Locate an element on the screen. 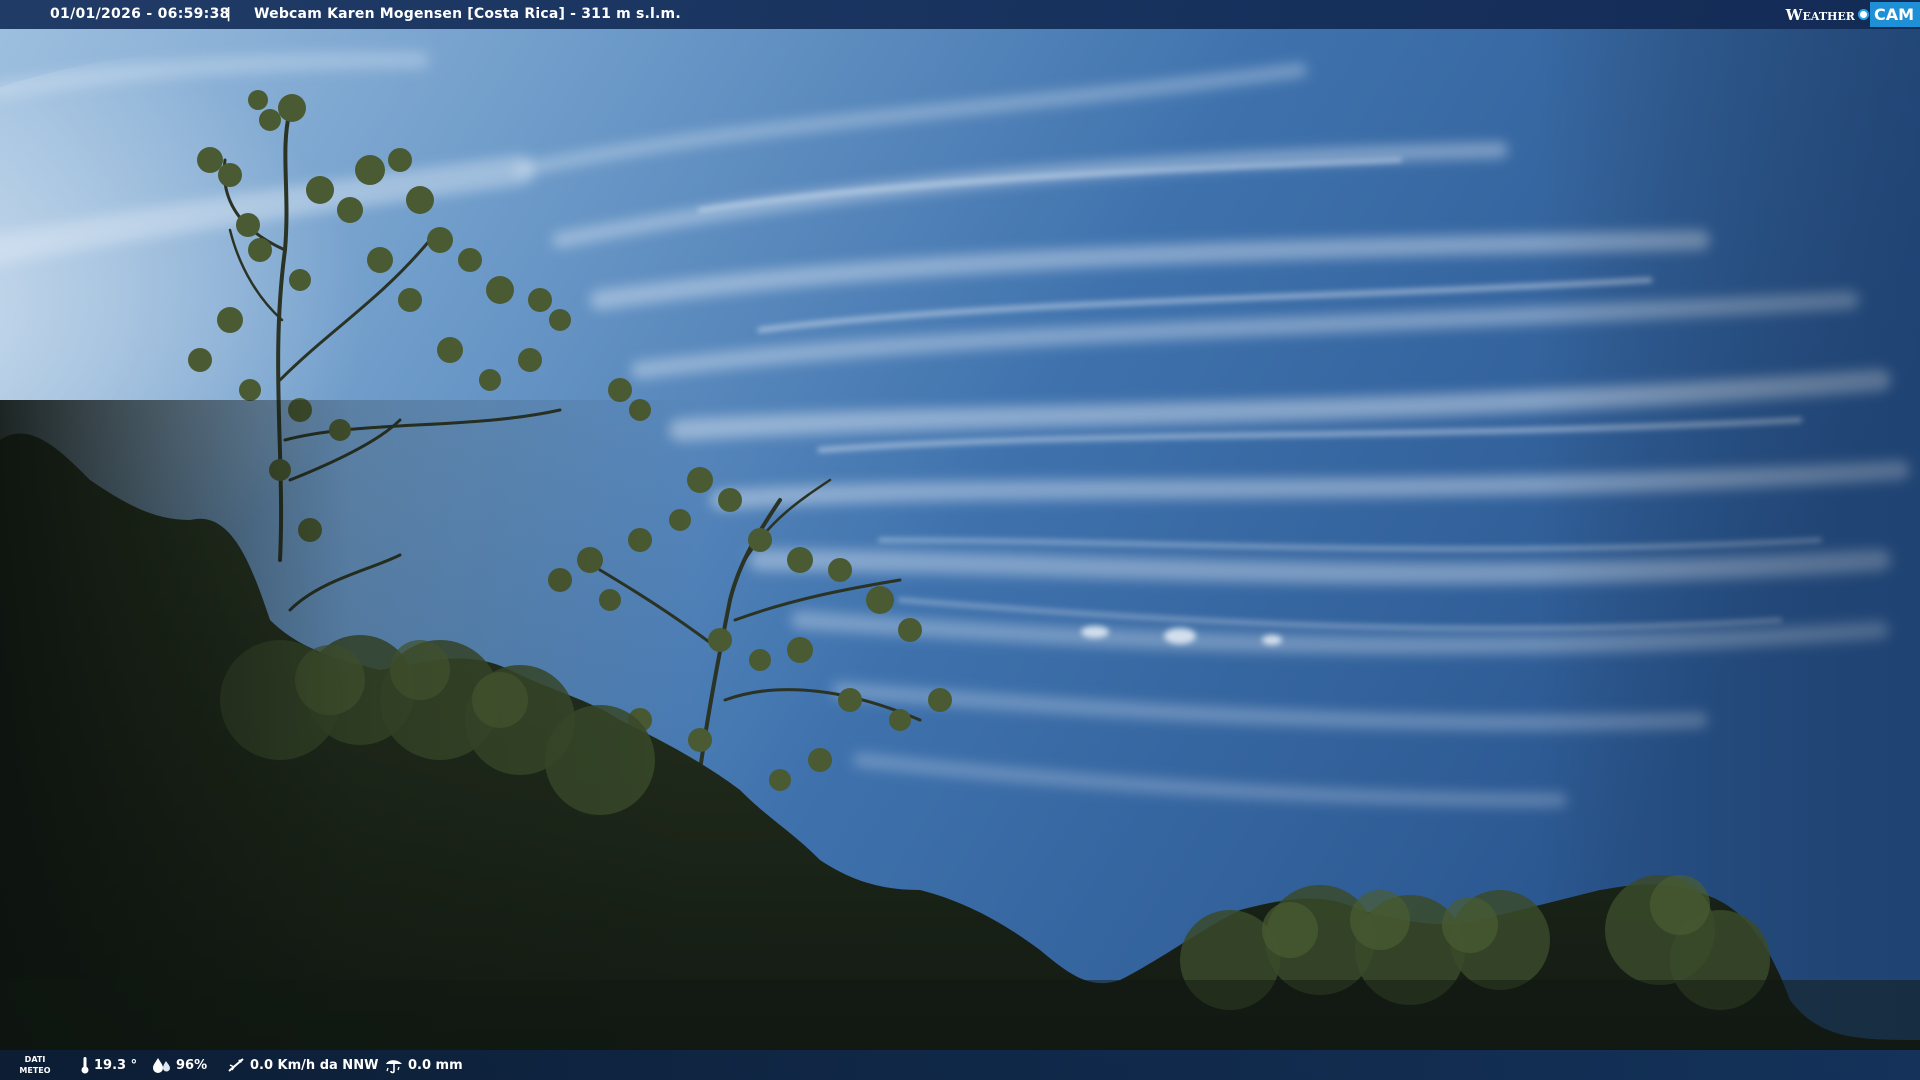 This screenshot has height=1080, width=1920. wind-value: 0.0 Km/h da NNW is located at coordinates (314, 1065).